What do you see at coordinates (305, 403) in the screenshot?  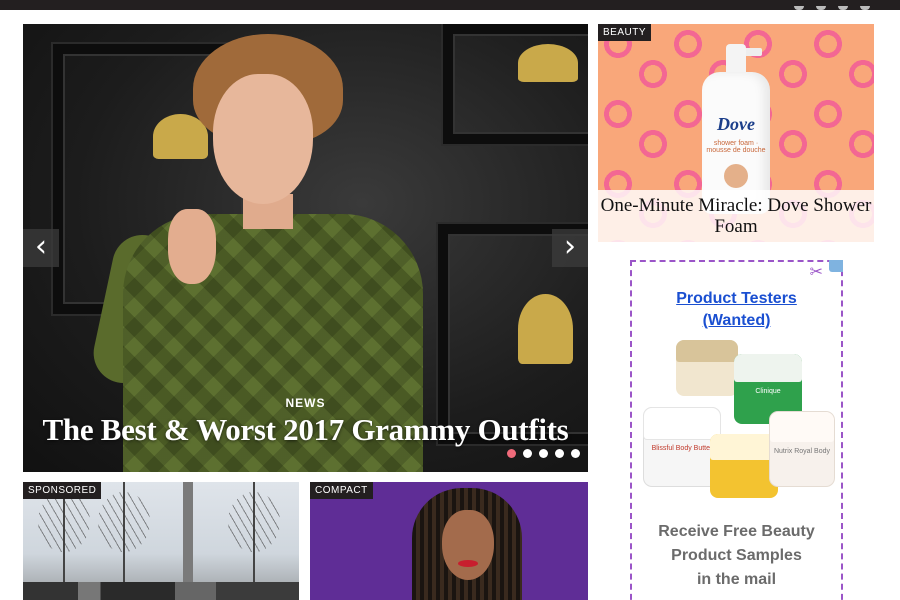 I see `hero-category: NEWS` at bounding box center [305, 403].